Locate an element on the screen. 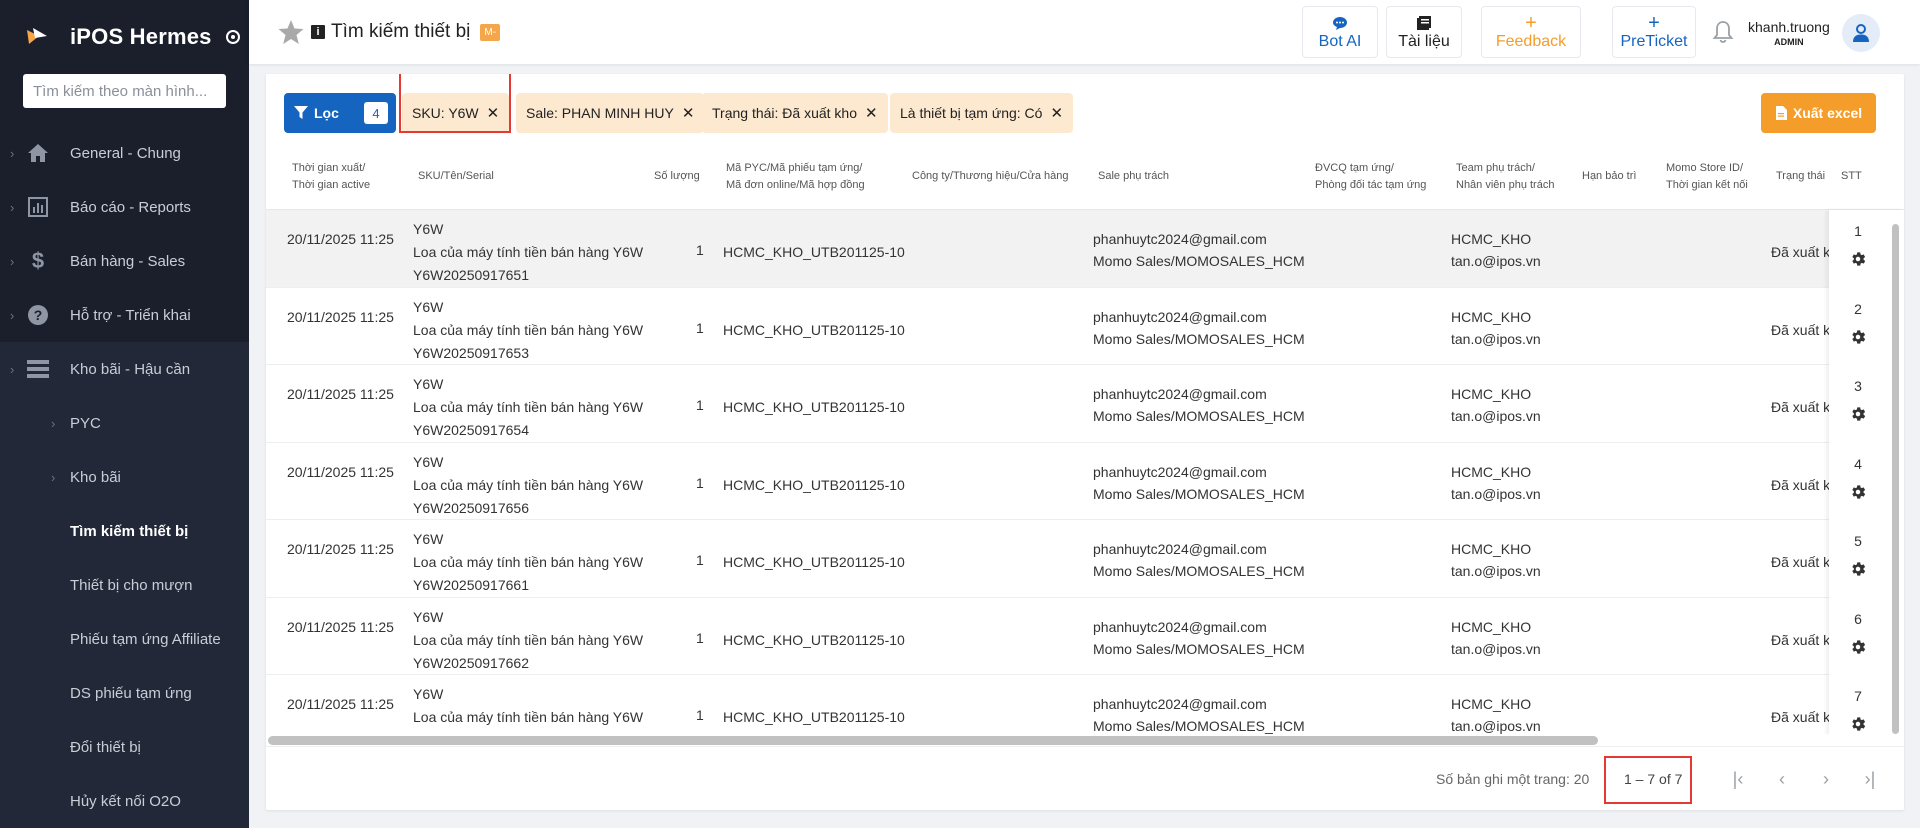 Image resolution: width=1920 pixels, height=828 pixels. col-header-momo: Momo Store ID/Thời gian kết nối is located at coordinates (1707, 176).